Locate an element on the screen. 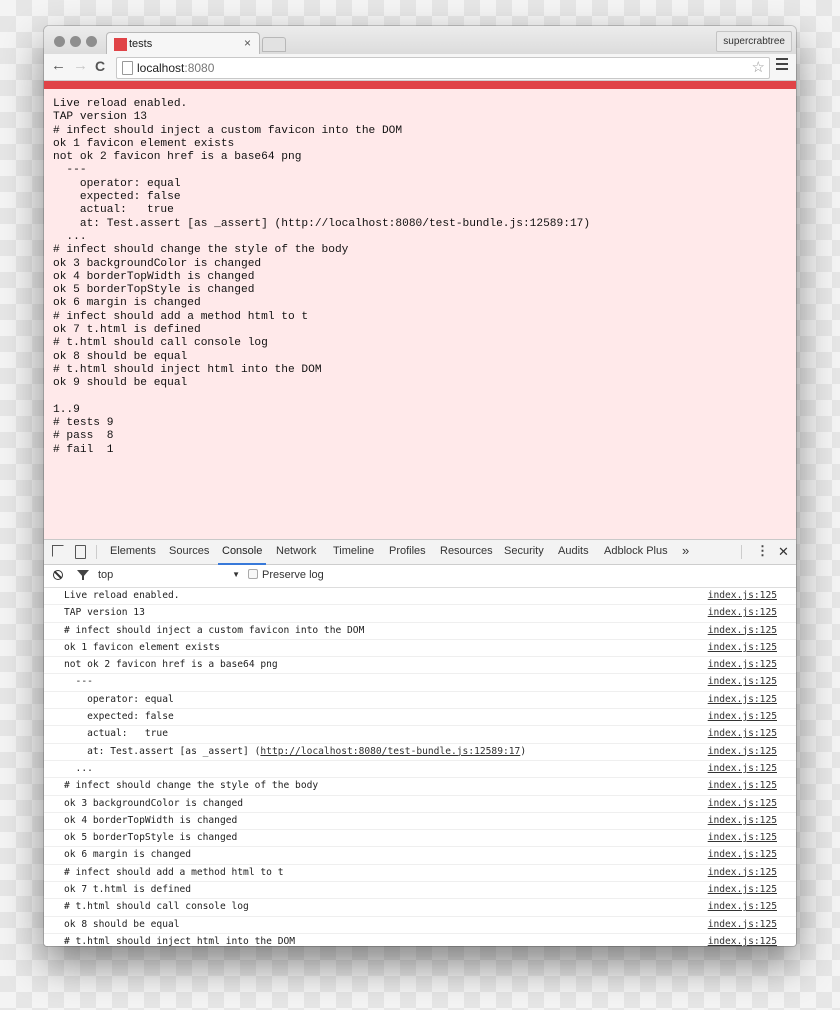  console-message: # t.html should inject html into the DOM is located at coordinates (179, 940).